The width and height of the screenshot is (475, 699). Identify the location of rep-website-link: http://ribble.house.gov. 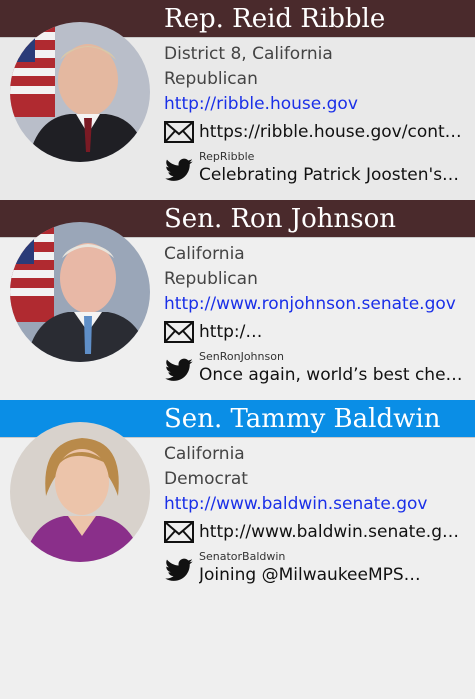
(316, 104).